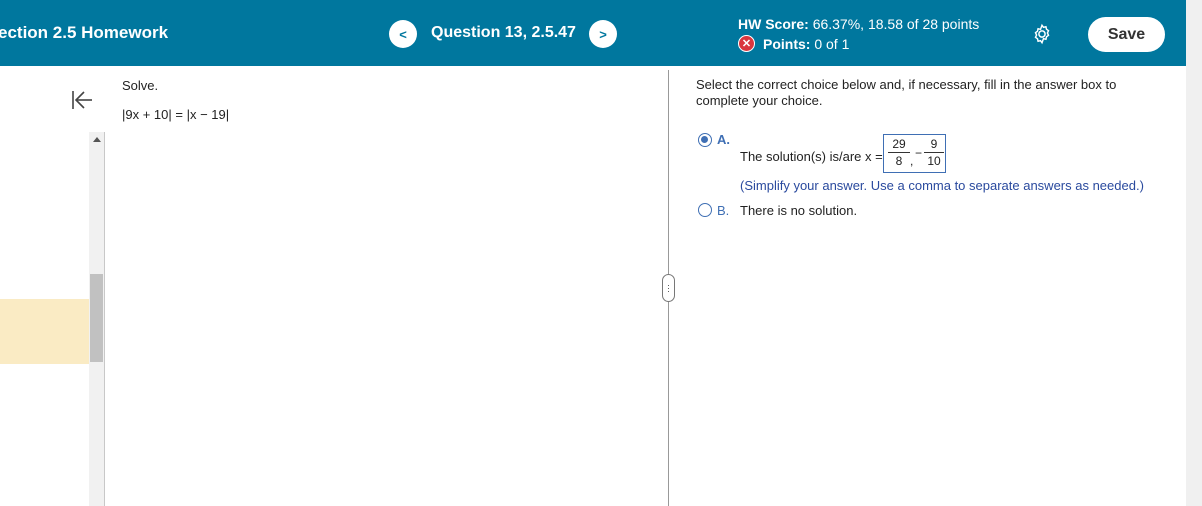  I want to click on gear-icon, so click(1042, 34).